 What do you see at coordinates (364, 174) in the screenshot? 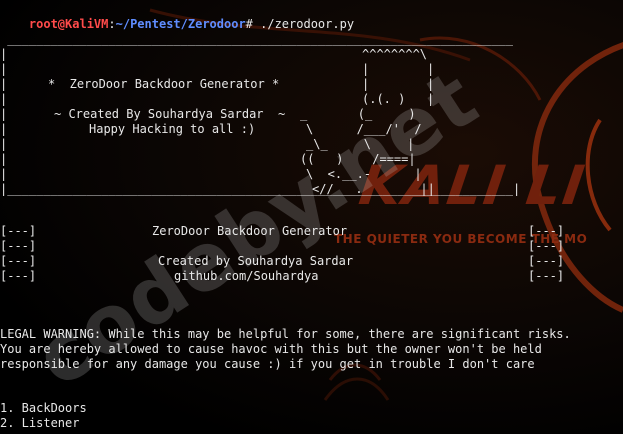
I see `ascii-art-line: \ <.__.- |` at bounding box center [364, 174].